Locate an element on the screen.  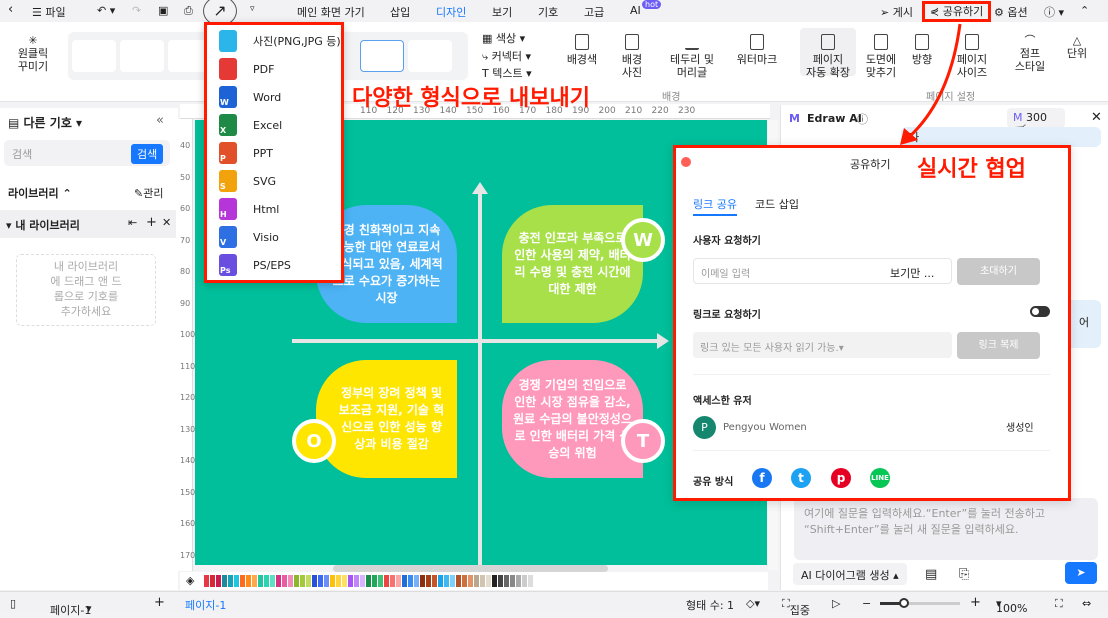
border-header-button: 테두리 및 머리글 is located at coordinates (692, 56).